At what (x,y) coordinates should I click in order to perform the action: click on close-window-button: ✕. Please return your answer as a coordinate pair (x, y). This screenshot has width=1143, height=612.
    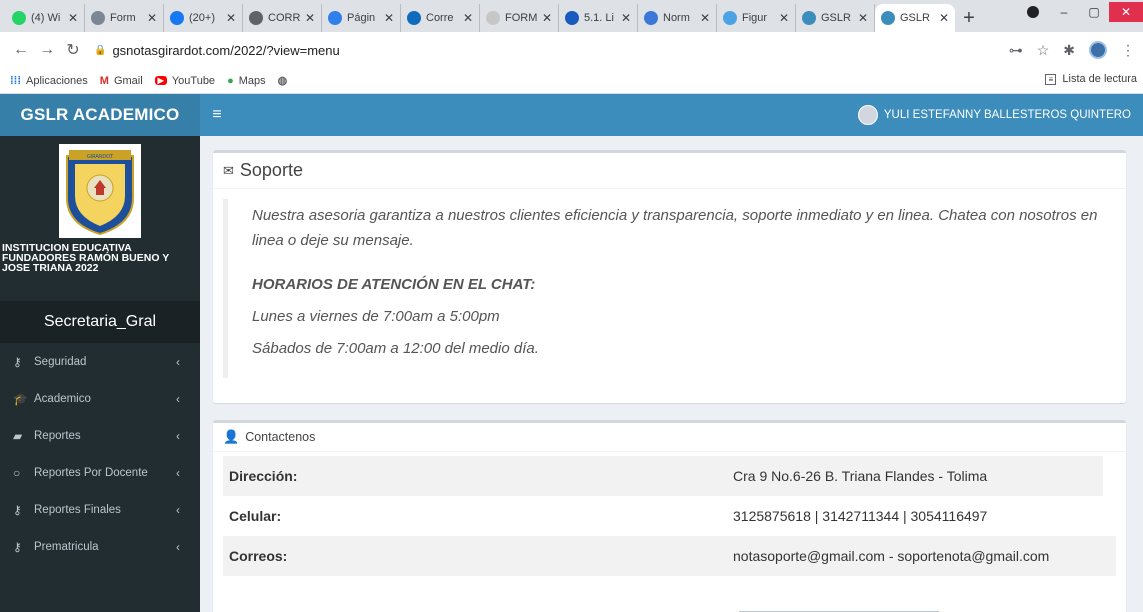
    Looking at the image, I should click on (1126, 12).